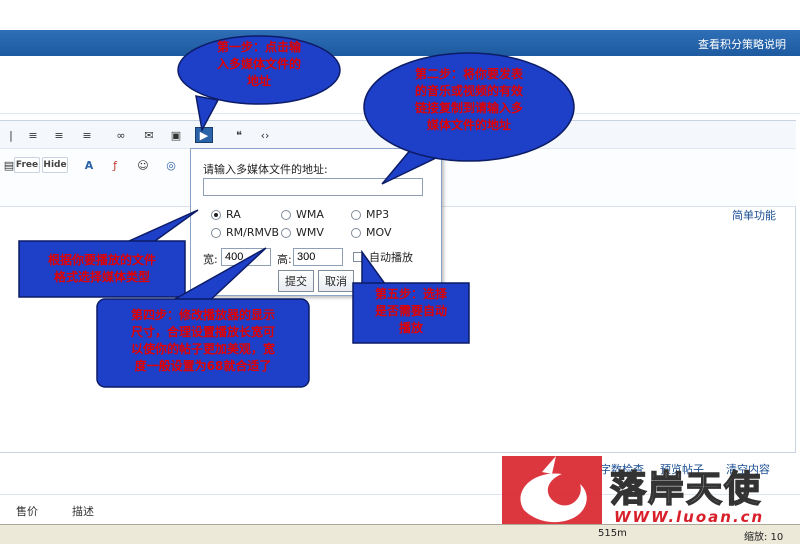 The image size is (800, 544). I want to click on flash-icon: ƒ, so click(115, 165).